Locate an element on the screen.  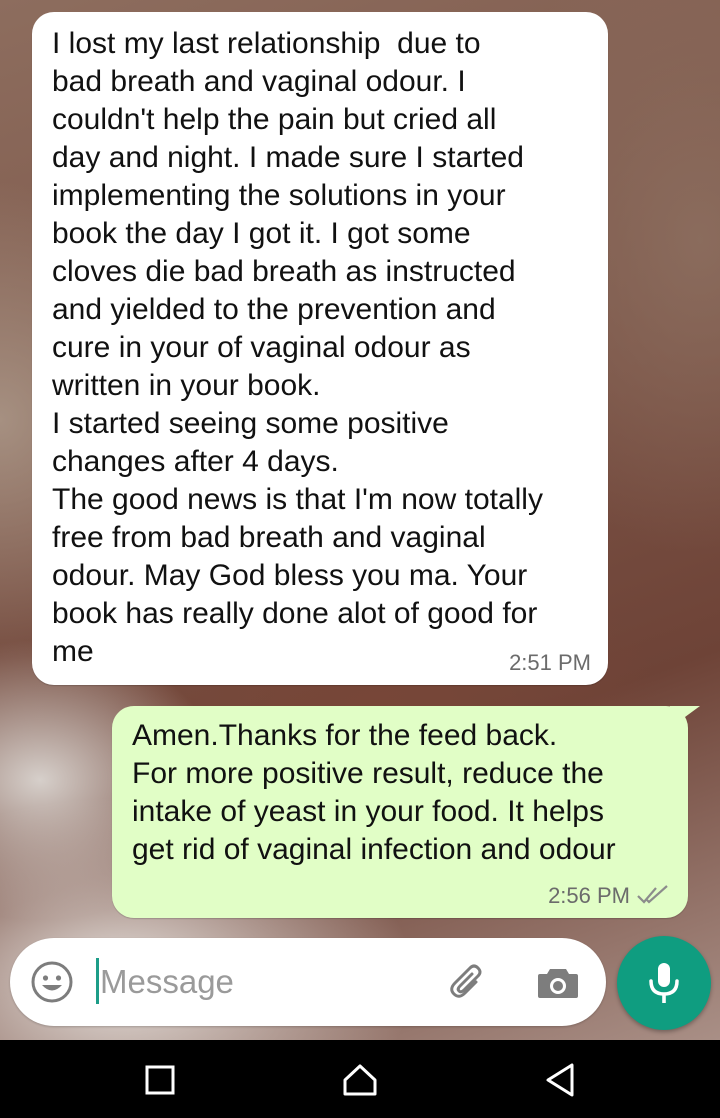
square-icon is located at coordinates (160, 1080).